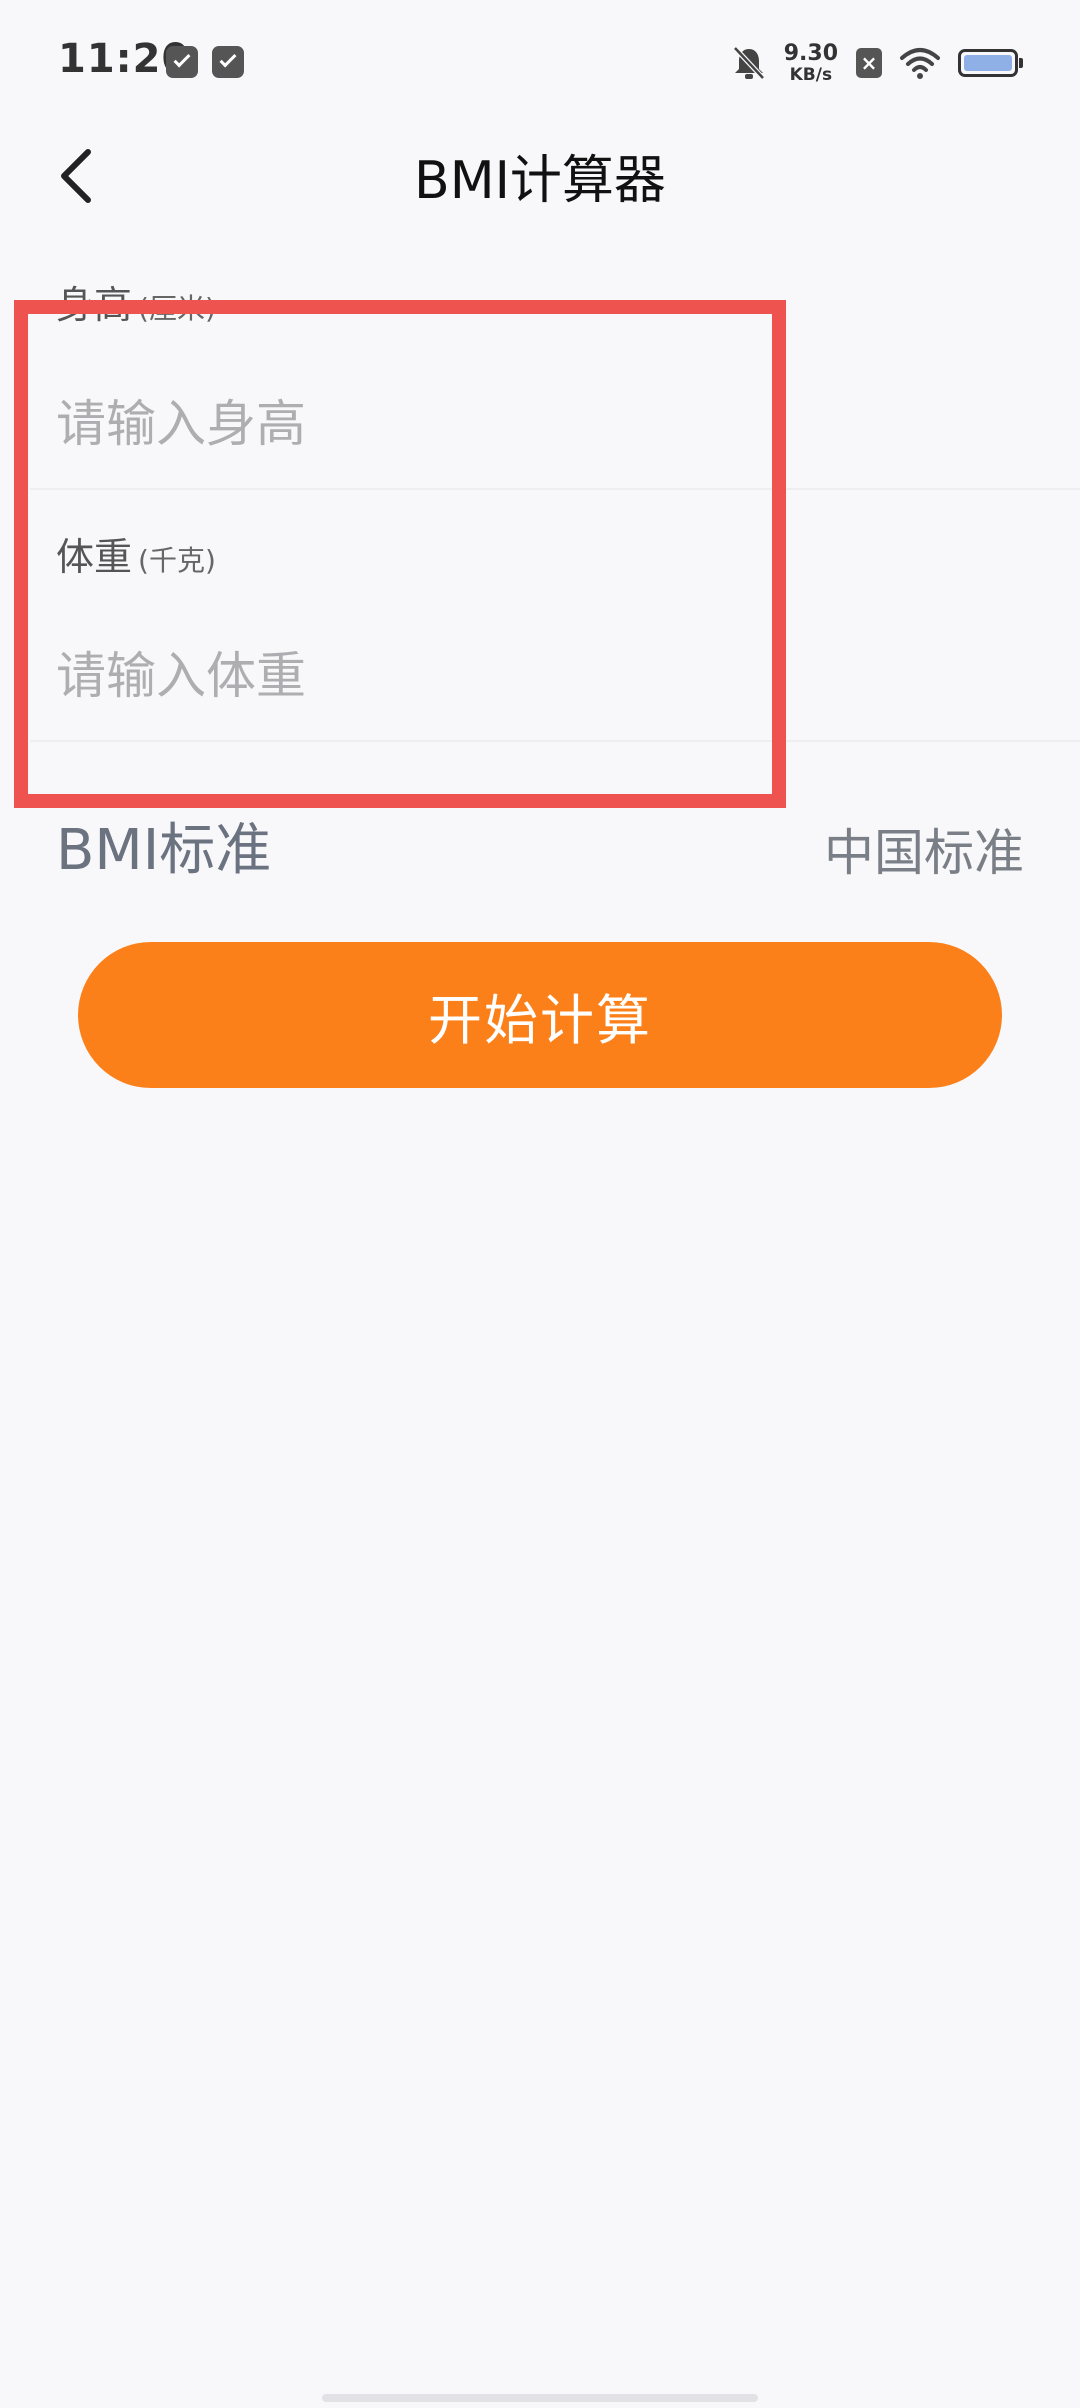  Describe the element at coordinates (136, 301) in the screenshot. I see `height-label: 身高 (厘米)` at that location.